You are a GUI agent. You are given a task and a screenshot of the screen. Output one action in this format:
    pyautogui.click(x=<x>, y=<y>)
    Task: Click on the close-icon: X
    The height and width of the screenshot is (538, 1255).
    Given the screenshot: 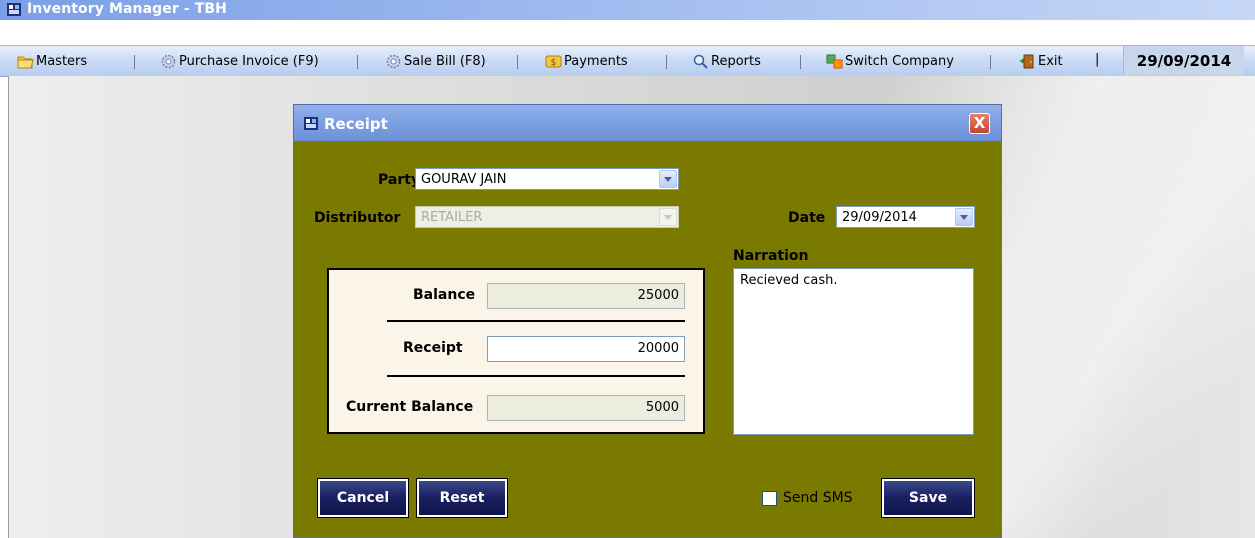 What is the action you would take?
    pyautogui.click(x=979, y=123)
    